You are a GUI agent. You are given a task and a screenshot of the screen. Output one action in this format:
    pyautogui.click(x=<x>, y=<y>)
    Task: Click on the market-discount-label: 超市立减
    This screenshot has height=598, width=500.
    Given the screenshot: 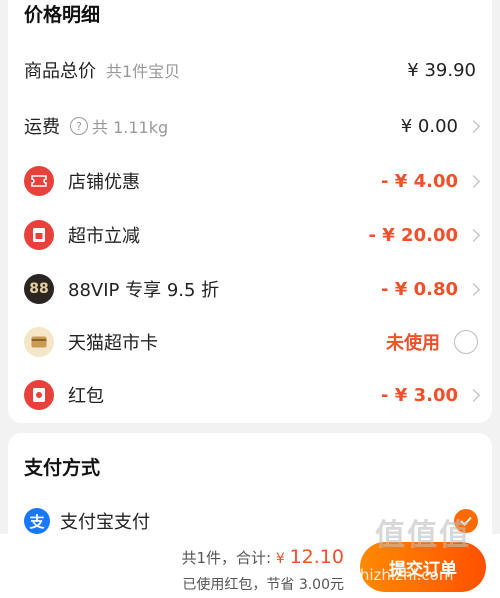 What is the action you would take?
    pyautogui.click(x=104, y=236)
    